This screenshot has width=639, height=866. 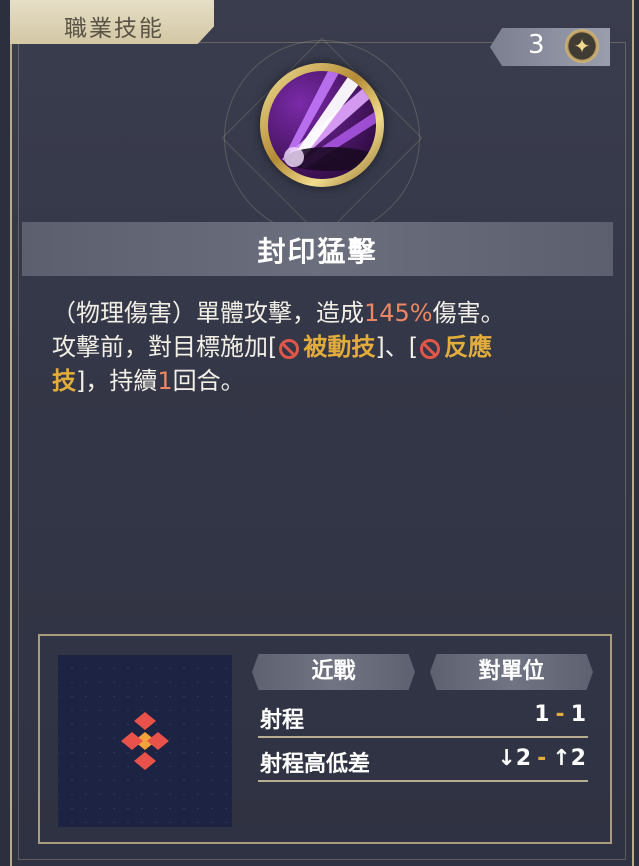 I want to click on height-down: ↓2, so click(x=514, y=758).